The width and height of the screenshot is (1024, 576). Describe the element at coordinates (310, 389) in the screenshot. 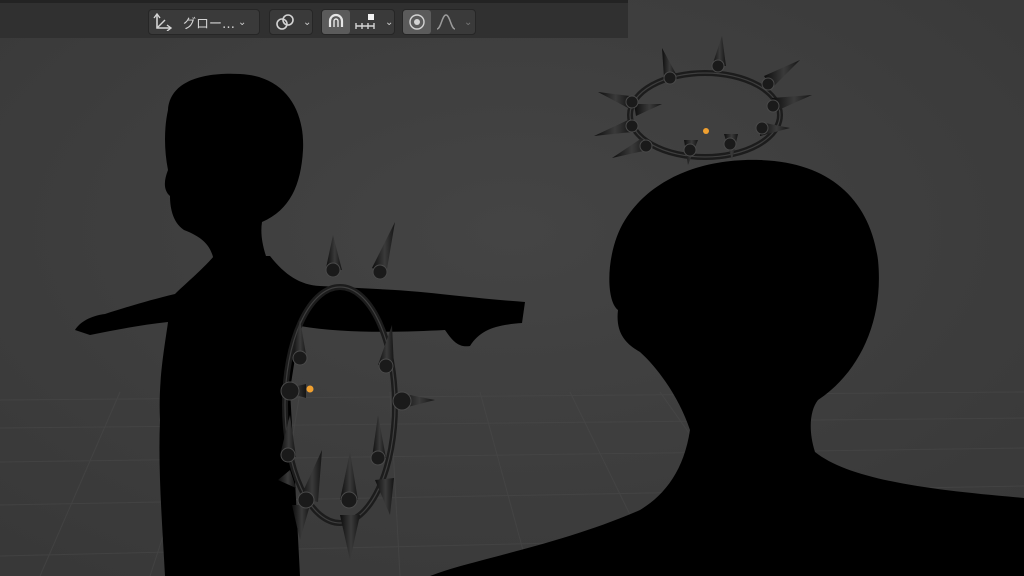

I see `origin-point-left` at that location.